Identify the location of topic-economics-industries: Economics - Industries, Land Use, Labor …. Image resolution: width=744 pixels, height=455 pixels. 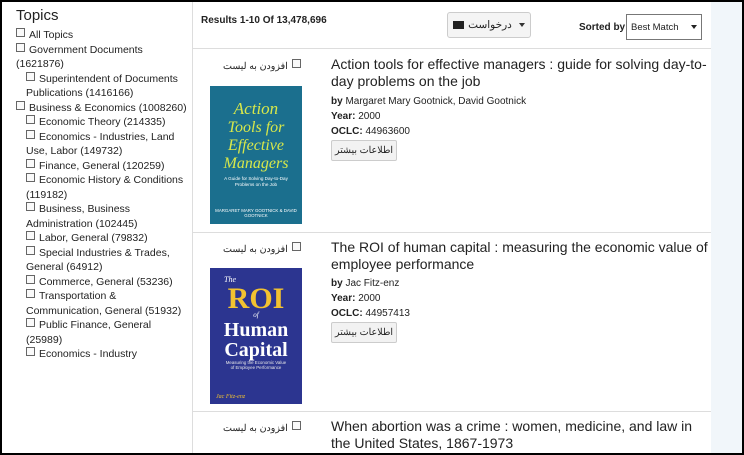
(103, 144).